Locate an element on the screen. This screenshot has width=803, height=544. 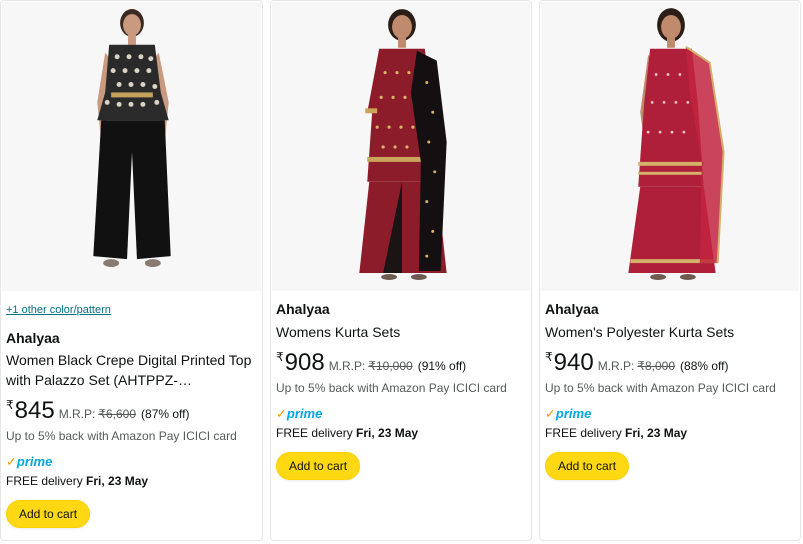
product-title: Women's Polyester Kurta Sets is located at coordinates (670, 332).